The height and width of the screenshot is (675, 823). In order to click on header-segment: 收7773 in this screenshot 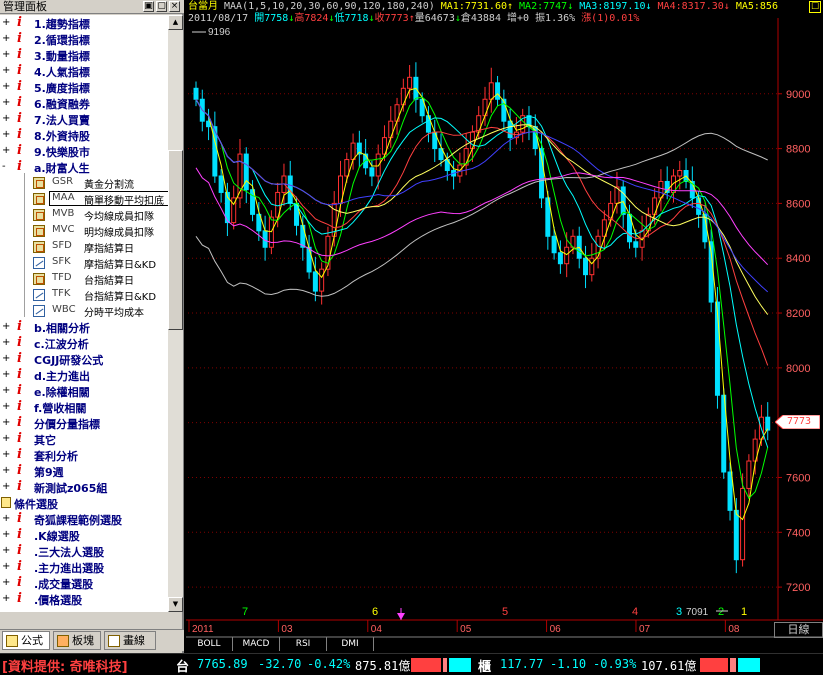, I will do `click(391, 18)`.